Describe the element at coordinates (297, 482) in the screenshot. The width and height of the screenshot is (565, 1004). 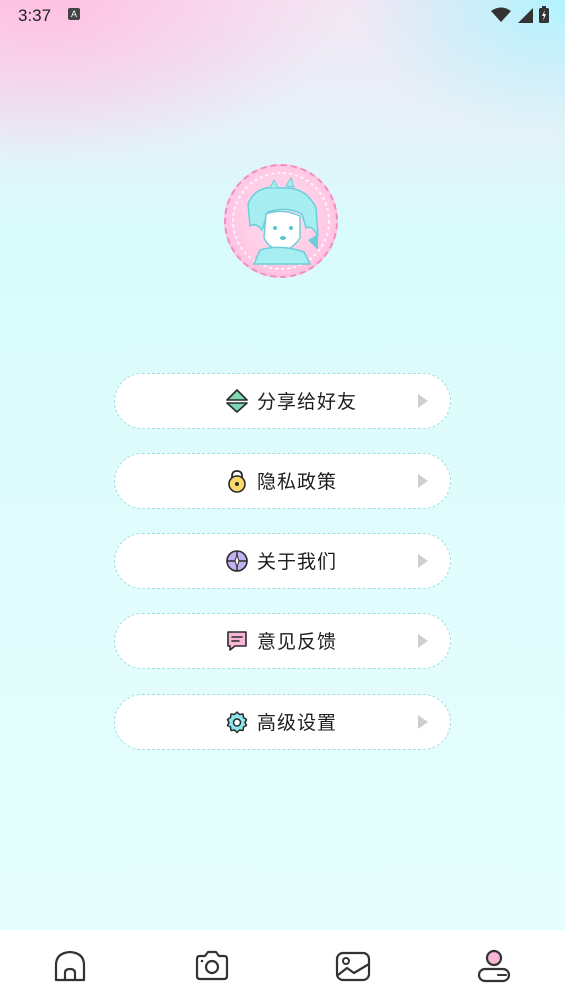
I see `menu-item-label: 隐私政策` at that location.